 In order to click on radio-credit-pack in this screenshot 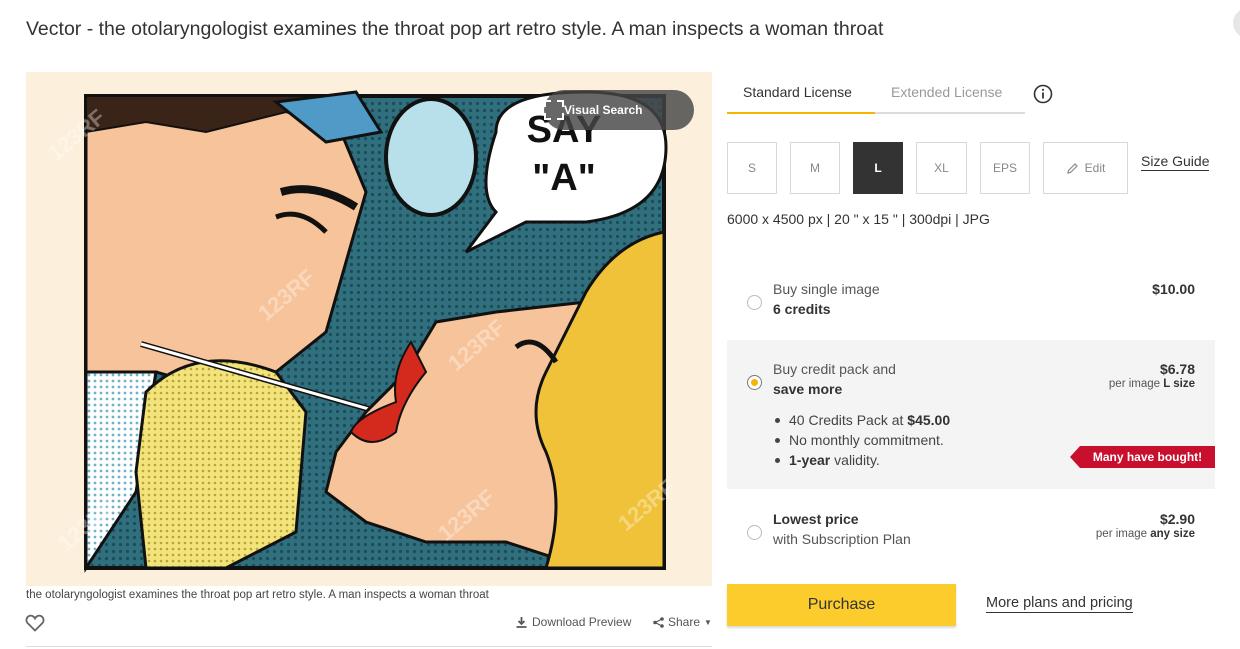, I will do `click(754, 382)`.